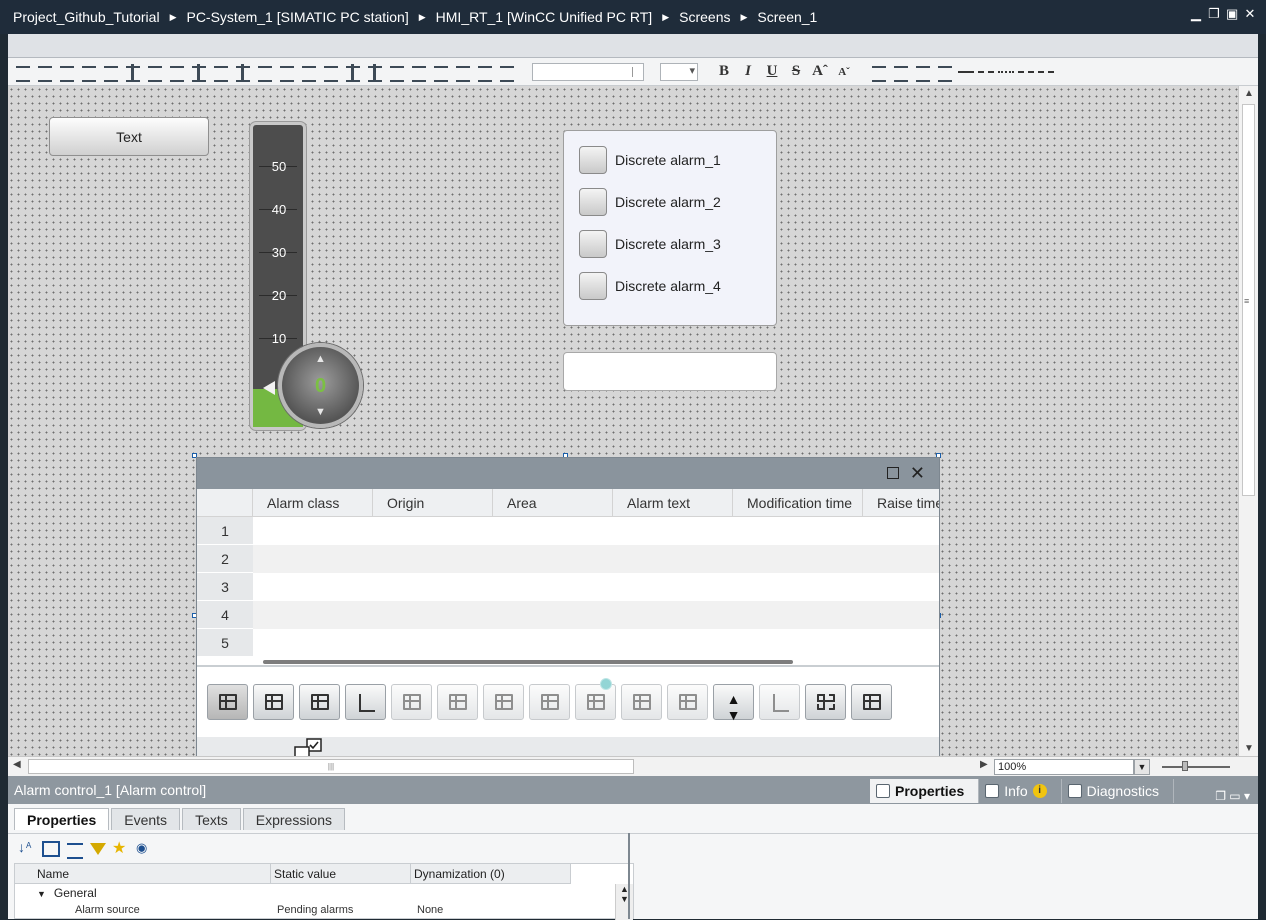 The width and height of the screenshot is (1266, 920). Describe the element at coordinates (177, 73) in the screenshot. I see `align-top-icon` at that location.